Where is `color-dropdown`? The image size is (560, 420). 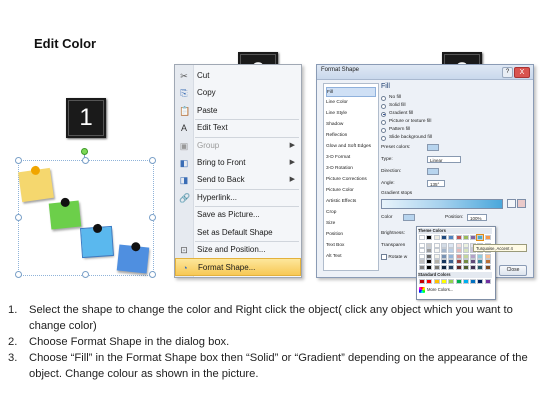
color-dropdown is located at coordinates (409, 217).